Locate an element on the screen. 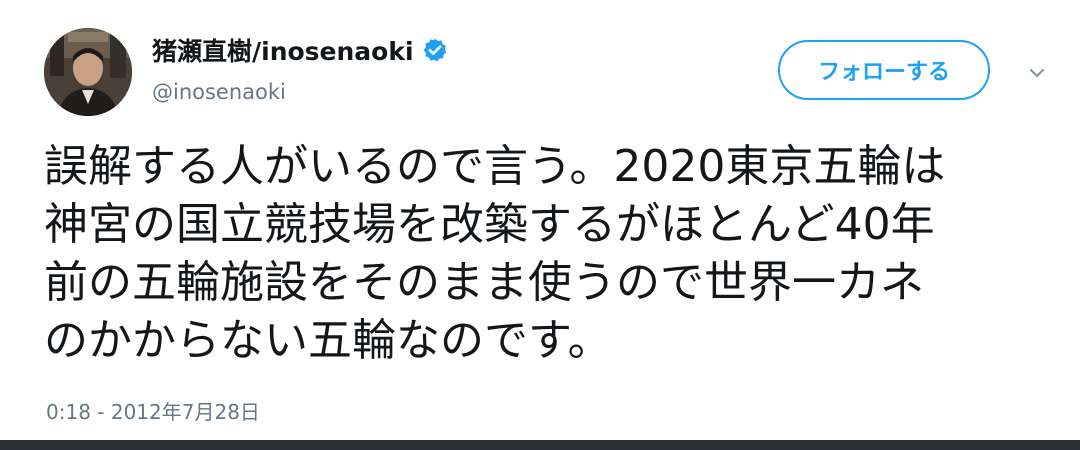 This screenshot has height=450, width=1080. avatar-image is located at coordinates (88, 72).